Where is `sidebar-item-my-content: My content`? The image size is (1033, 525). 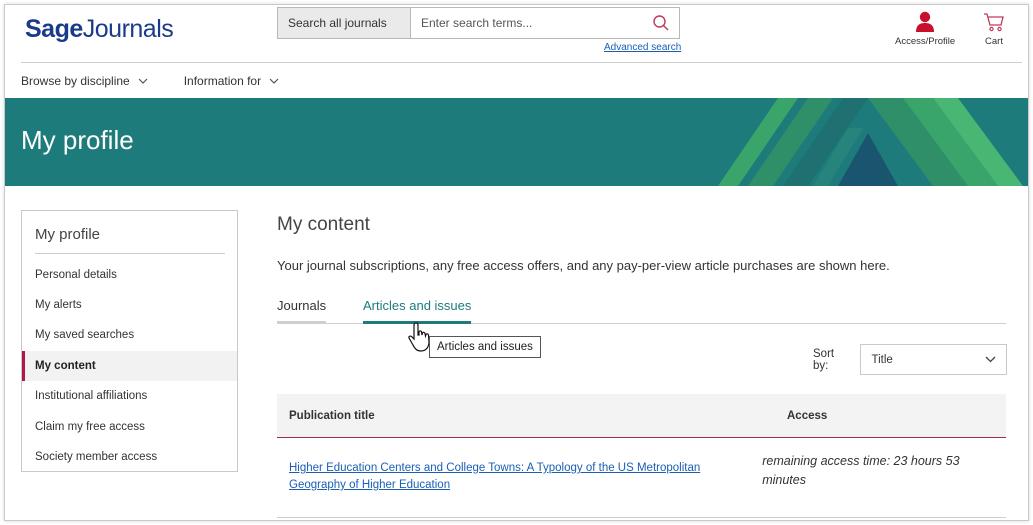
sidebar-item-my-content: My content is located at coordinates (129, 366).